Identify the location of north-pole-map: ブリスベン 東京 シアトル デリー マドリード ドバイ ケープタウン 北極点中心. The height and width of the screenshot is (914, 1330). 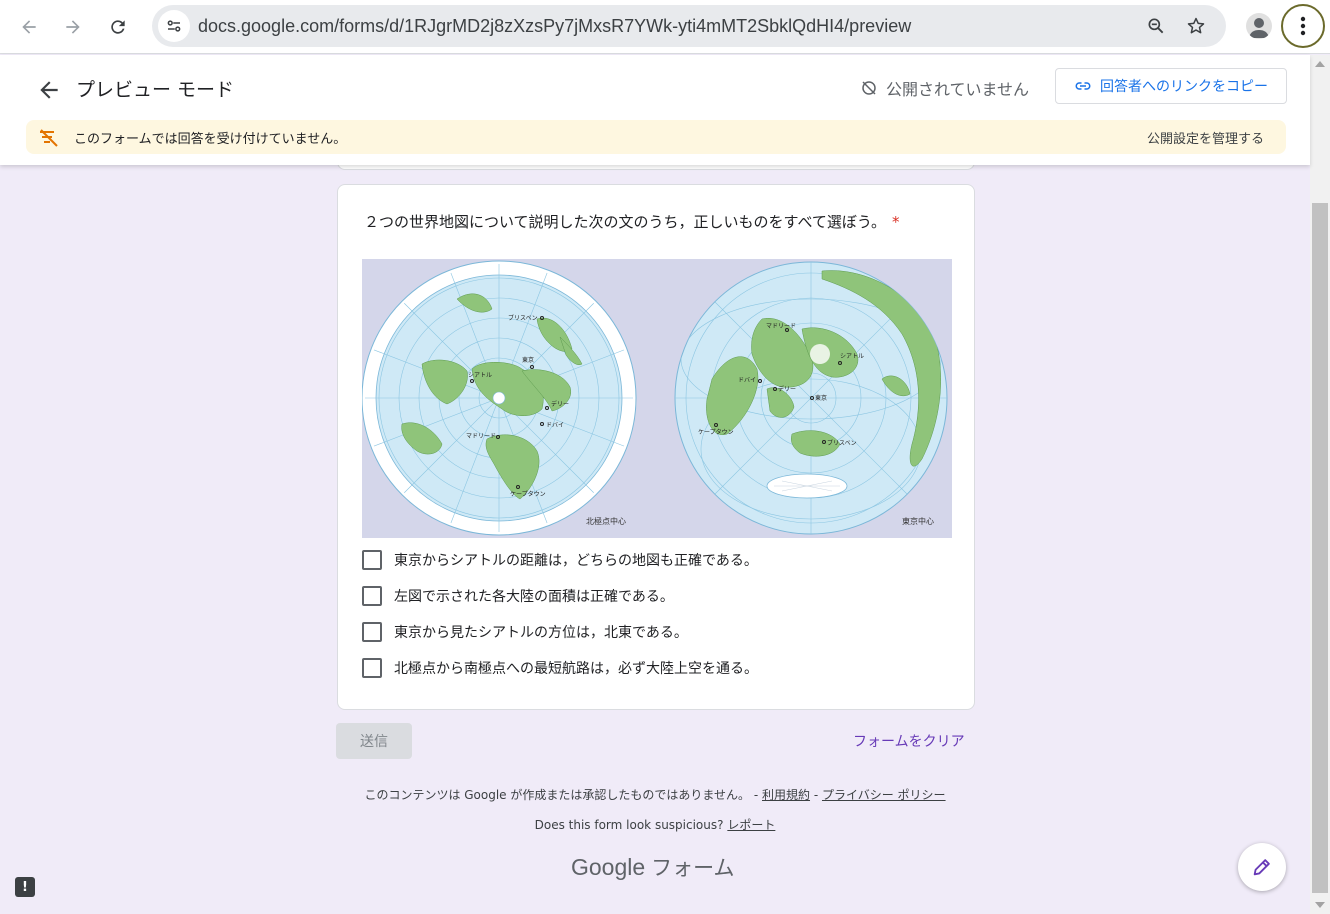
(499, 398).